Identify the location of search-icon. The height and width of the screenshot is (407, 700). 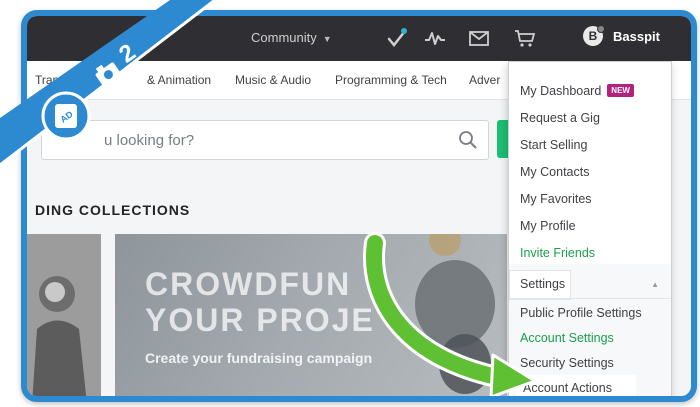
(468, 140).